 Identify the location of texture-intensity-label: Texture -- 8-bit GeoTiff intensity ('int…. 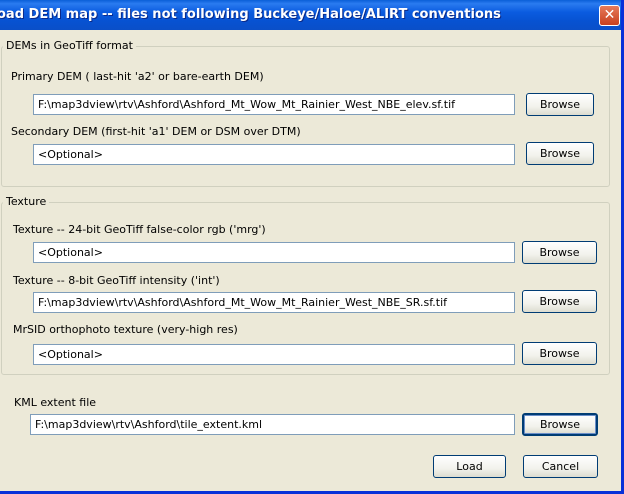
(116, 280).